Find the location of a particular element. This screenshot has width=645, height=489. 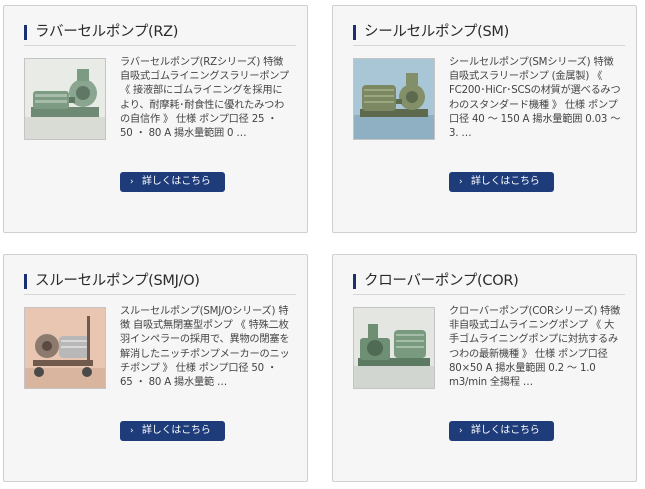

card-heading: スルーセルポンプ(SMJ/O) is located at coordinates (160, 283).